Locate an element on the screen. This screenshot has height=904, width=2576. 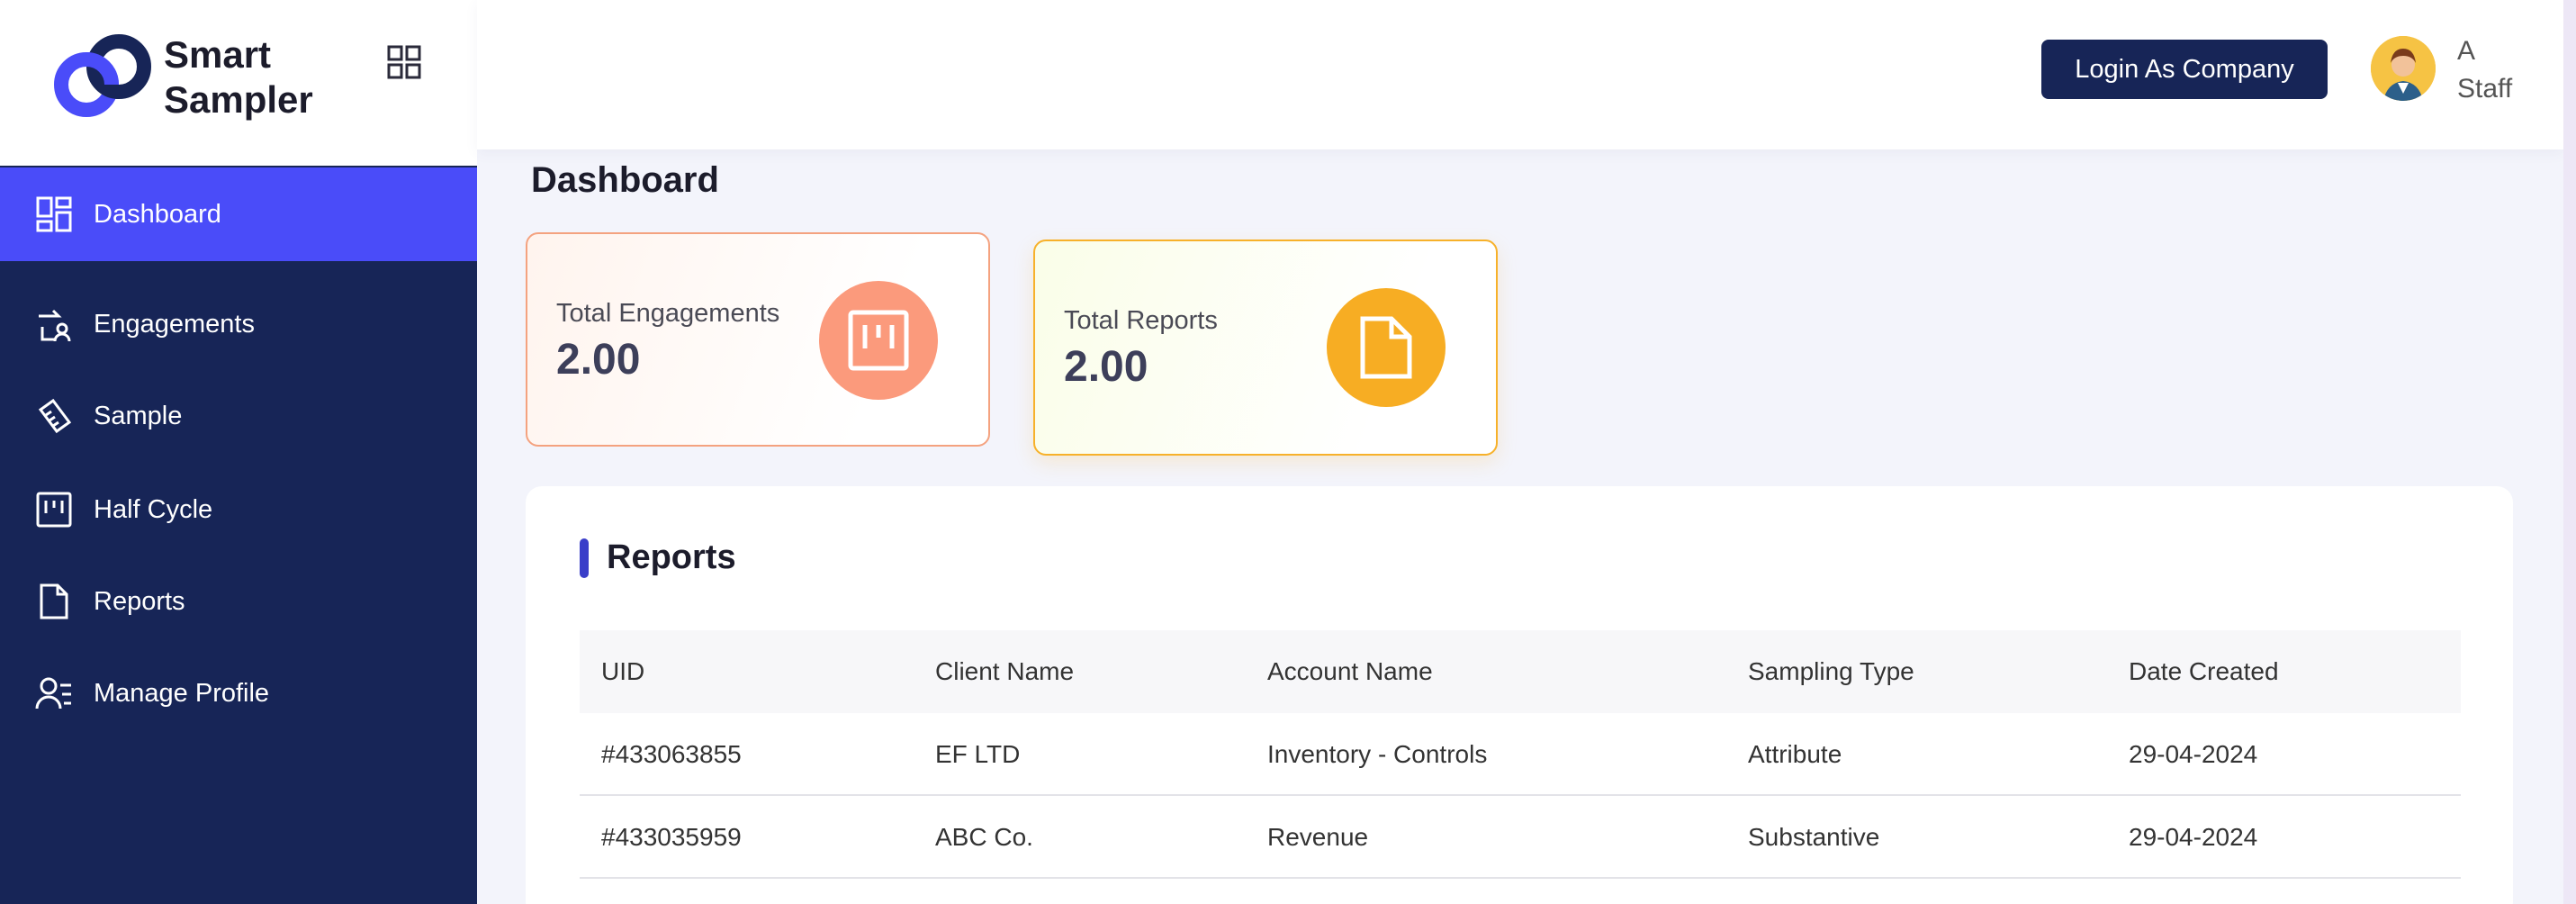
user-role: Staff is located at coordinates (2485, 89).